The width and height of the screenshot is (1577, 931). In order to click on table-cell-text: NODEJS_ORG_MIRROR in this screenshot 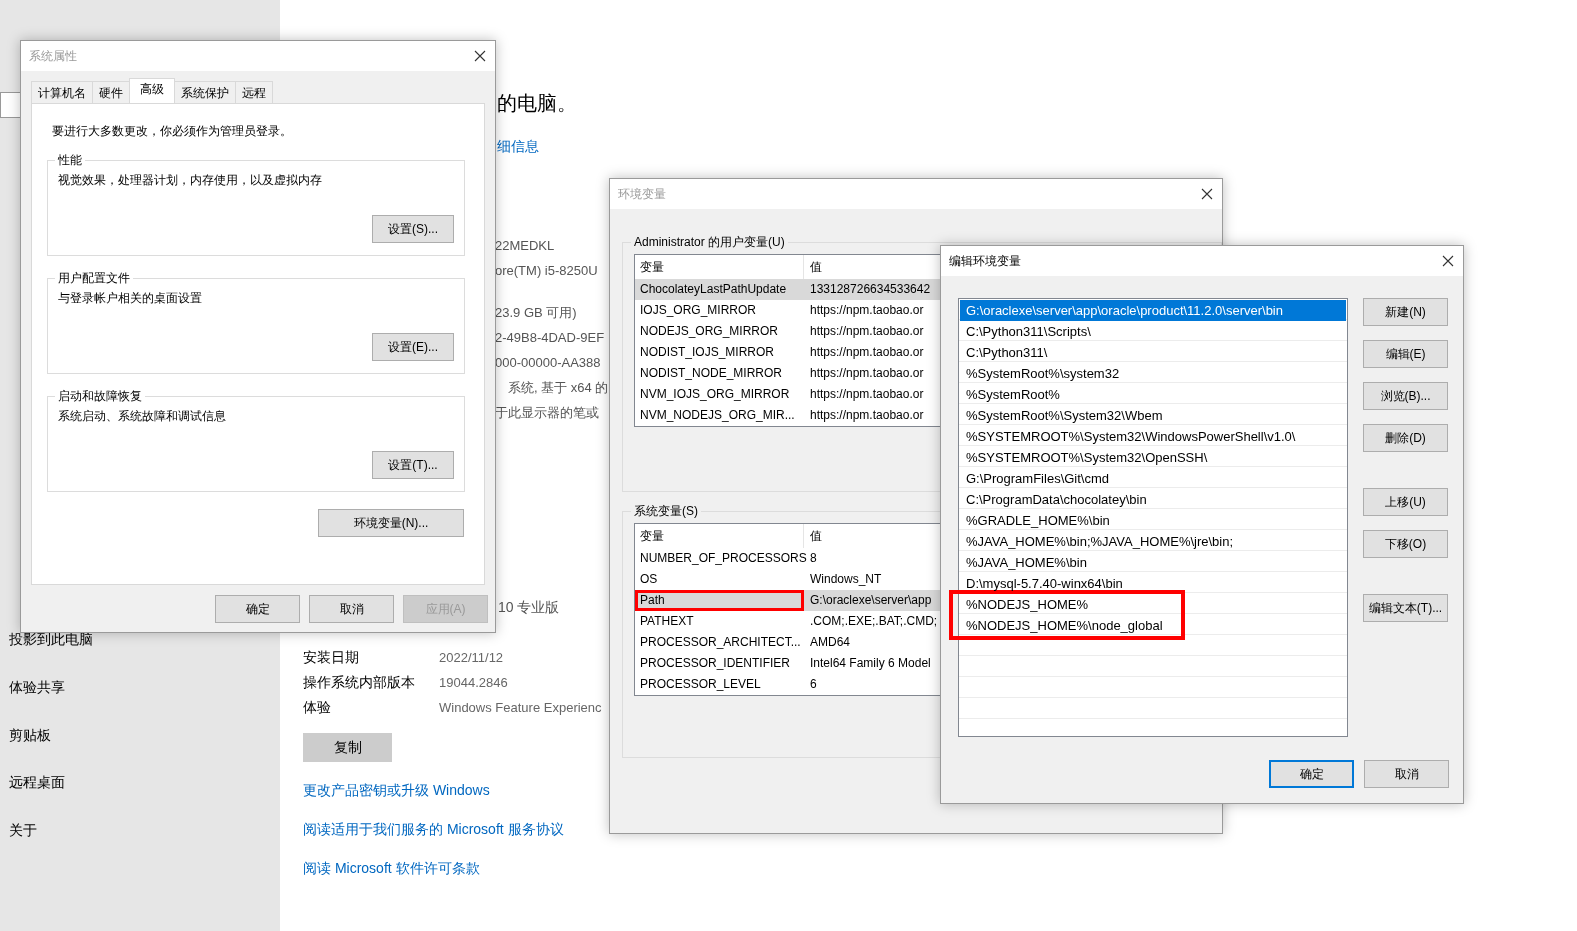, I will do `click(709, 331)`.